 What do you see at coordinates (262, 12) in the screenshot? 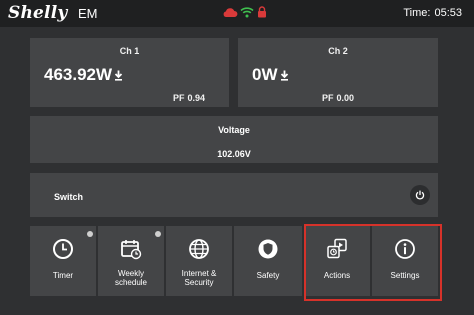
I see `lock-icon` at bounding box center [262, 12].